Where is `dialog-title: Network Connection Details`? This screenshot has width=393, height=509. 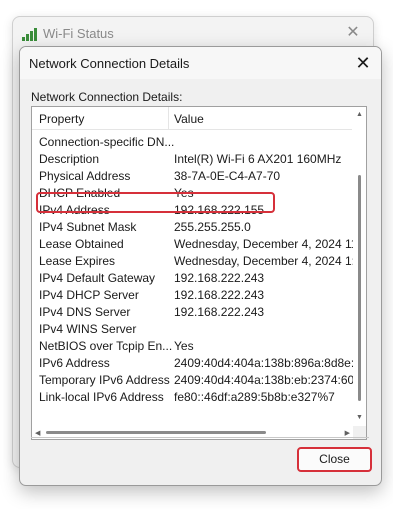
dialog-title: Network Connection Details is located at coordinates (109, 63).